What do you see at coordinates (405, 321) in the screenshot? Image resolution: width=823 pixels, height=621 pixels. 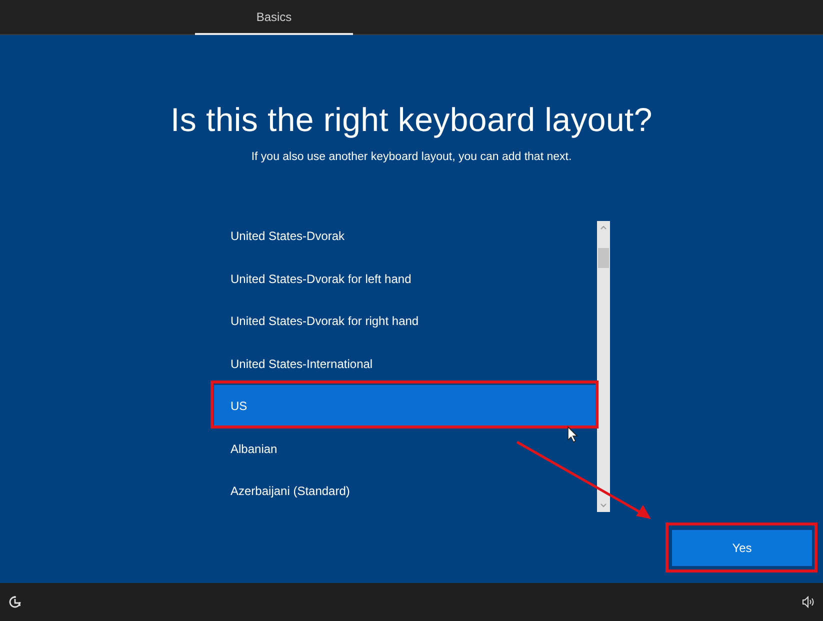 I see `layout-list-item: United States-Dvorak for right hand` at bounding box center [405, 321].